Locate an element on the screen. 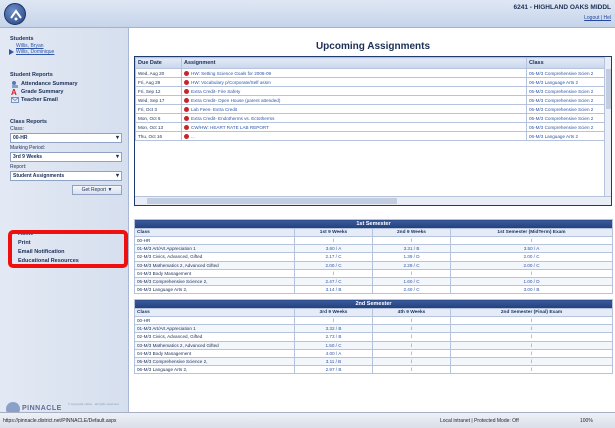  assignment-cell: HW: Vocabulary p/Corporate/Self assm is located at coordinates (354, 82).